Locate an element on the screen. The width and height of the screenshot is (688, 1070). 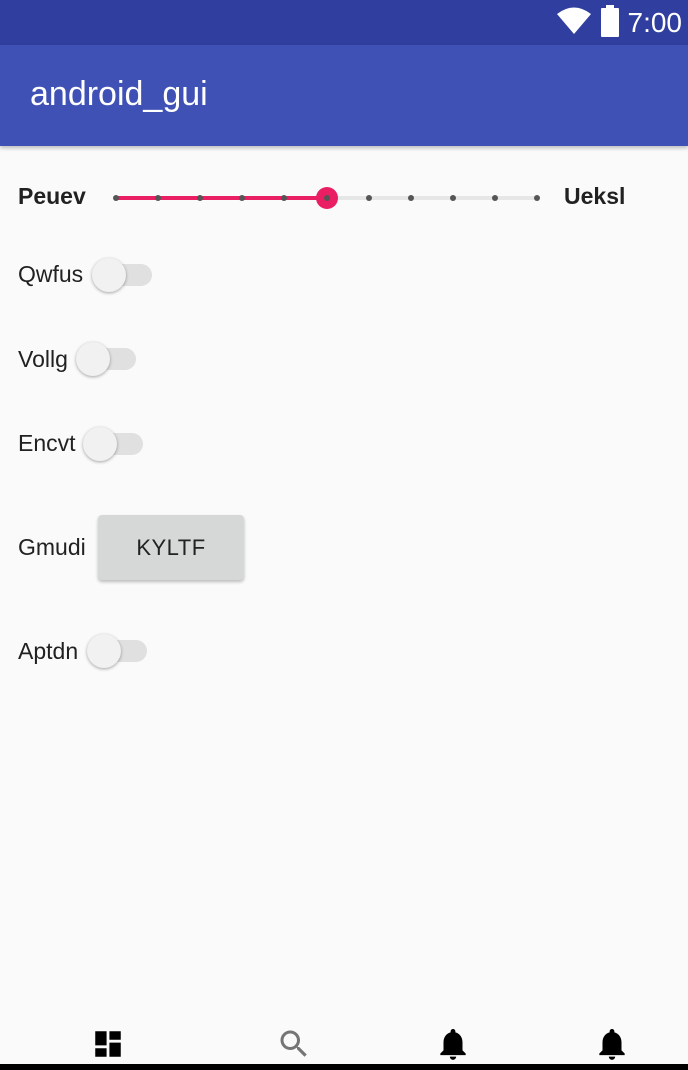
search-icon is located at coordinates (294, 1046).